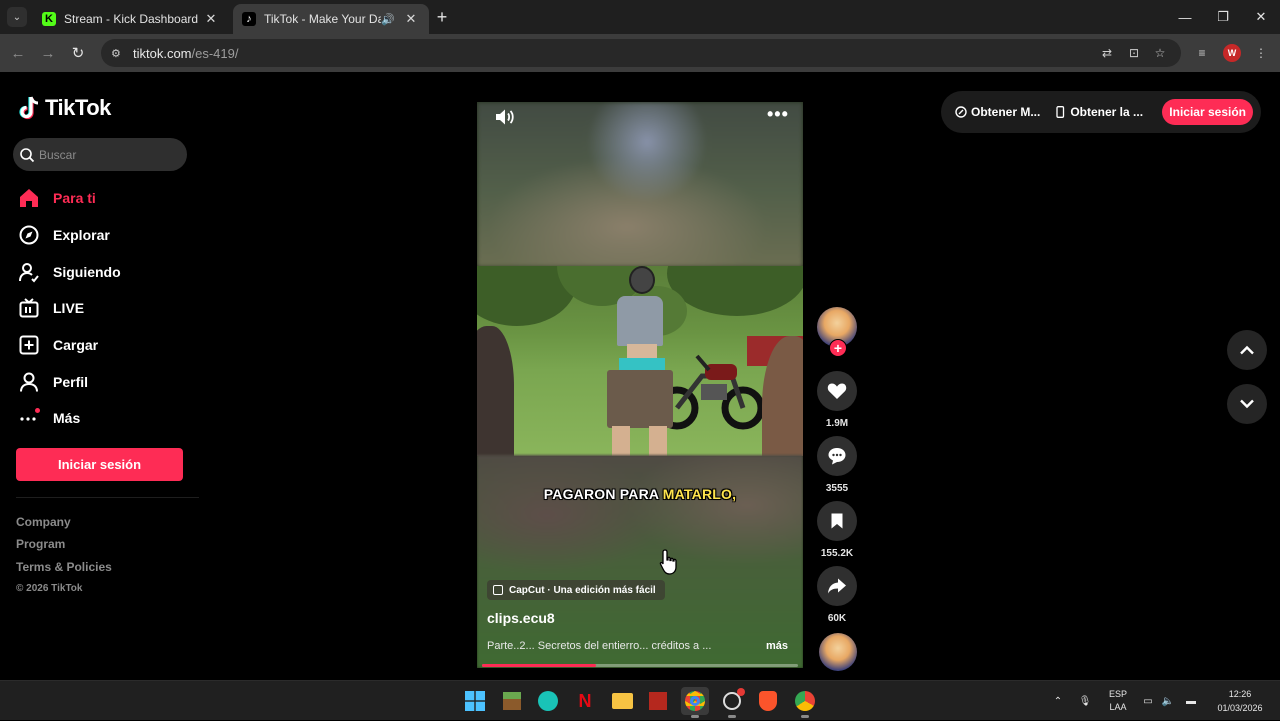  I want to click on media-control-icon: ≡, so click(1202, 53).